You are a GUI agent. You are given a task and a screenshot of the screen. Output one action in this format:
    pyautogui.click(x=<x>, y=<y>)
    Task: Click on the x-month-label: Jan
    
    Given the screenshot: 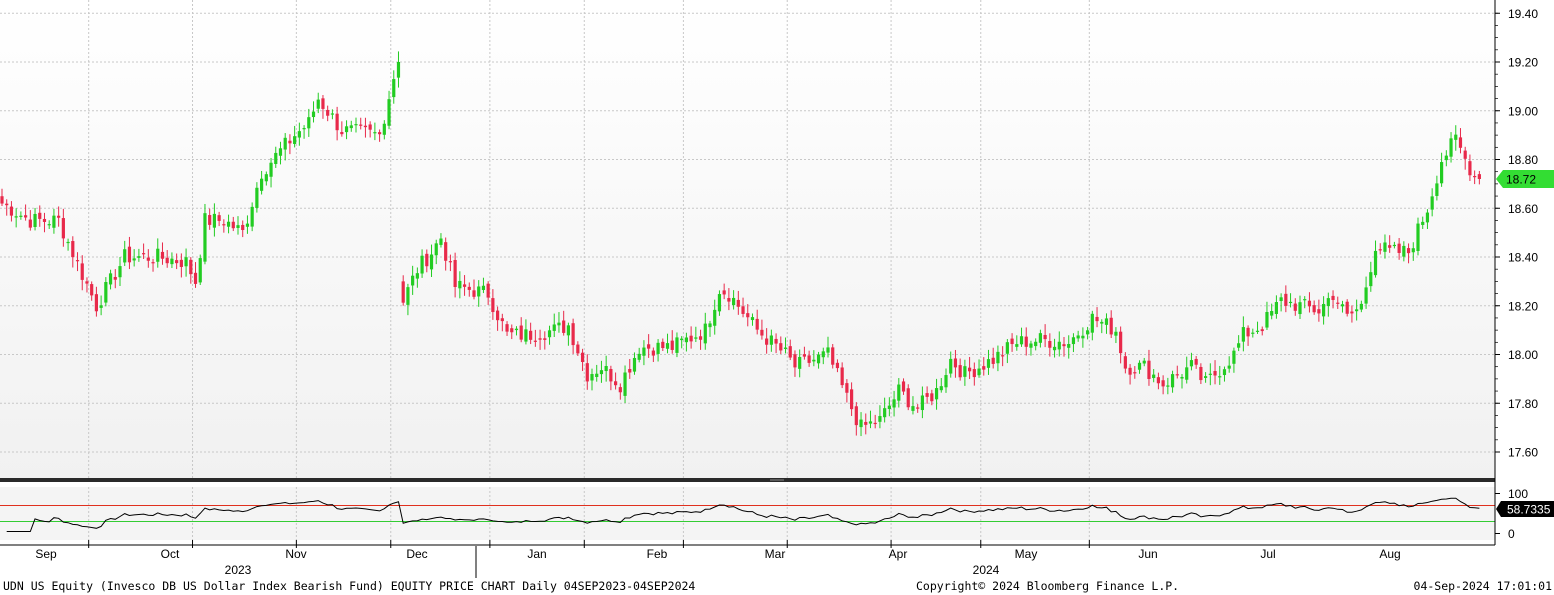 What is the action you would take?
    pyautogui.click(x=536, y=554)
    